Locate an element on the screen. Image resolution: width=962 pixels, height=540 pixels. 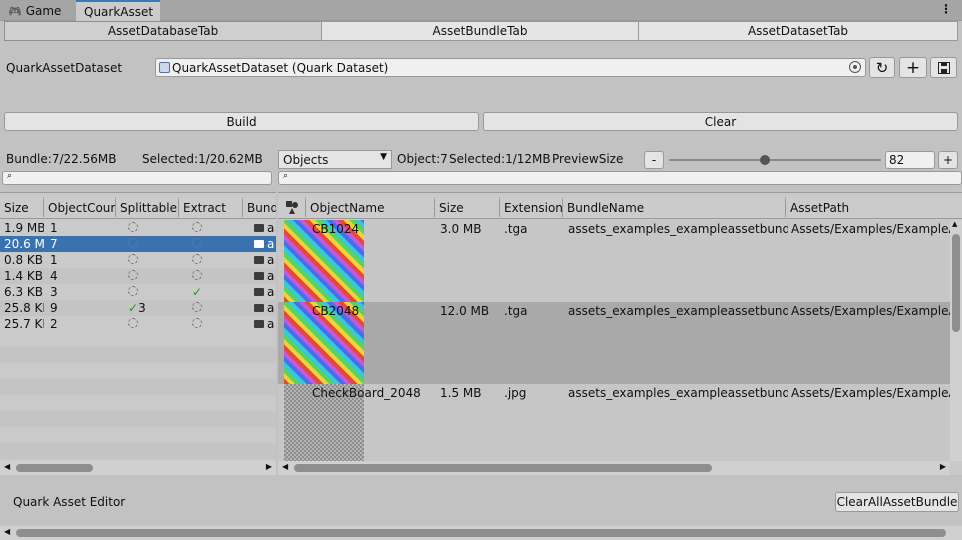
tab-game: 🎮 Game is located at coordinates (34, 11).